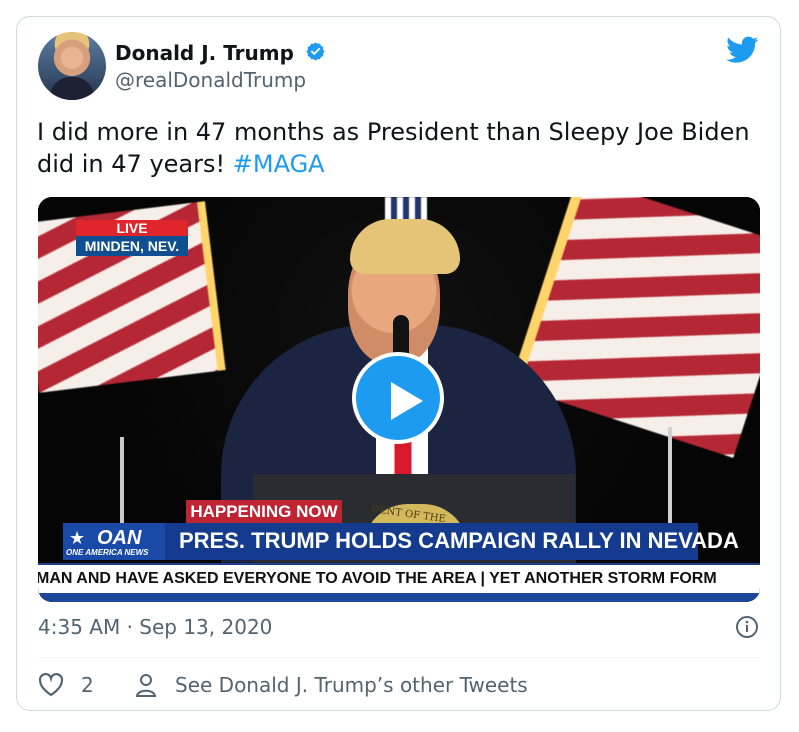  What do you see at coordinates (107, 552) in the screenshot?
I see `oan-logo-subtitle: ONE AMERICA NEWS` at bounding box center [107, 552].